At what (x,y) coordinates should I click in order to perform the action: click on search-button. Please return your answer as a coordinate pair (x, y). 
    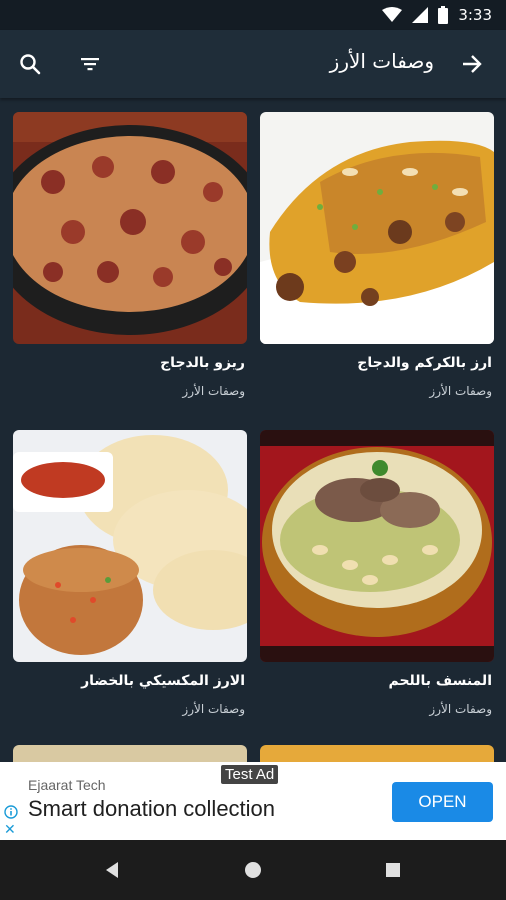
    Looking at the image, I should click on (30, 64).